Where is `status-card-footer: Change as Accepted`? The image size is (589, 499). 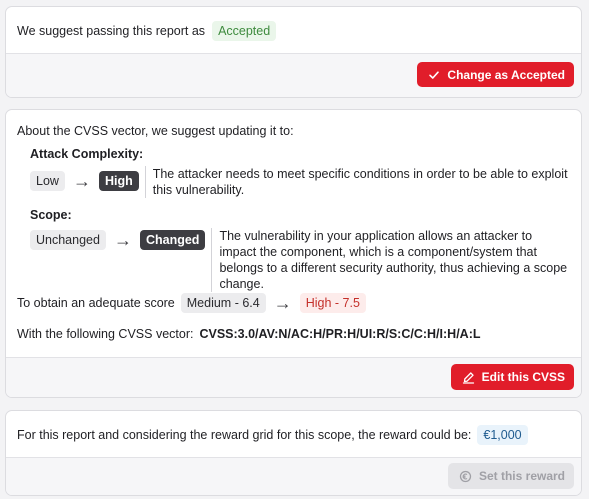
status-card-footer: Change as Accepted is located at coordinates (293, 75).